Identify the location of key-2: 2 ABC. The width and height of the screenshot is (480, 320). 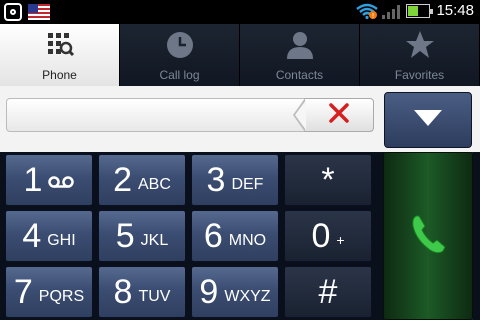
(142, 180).